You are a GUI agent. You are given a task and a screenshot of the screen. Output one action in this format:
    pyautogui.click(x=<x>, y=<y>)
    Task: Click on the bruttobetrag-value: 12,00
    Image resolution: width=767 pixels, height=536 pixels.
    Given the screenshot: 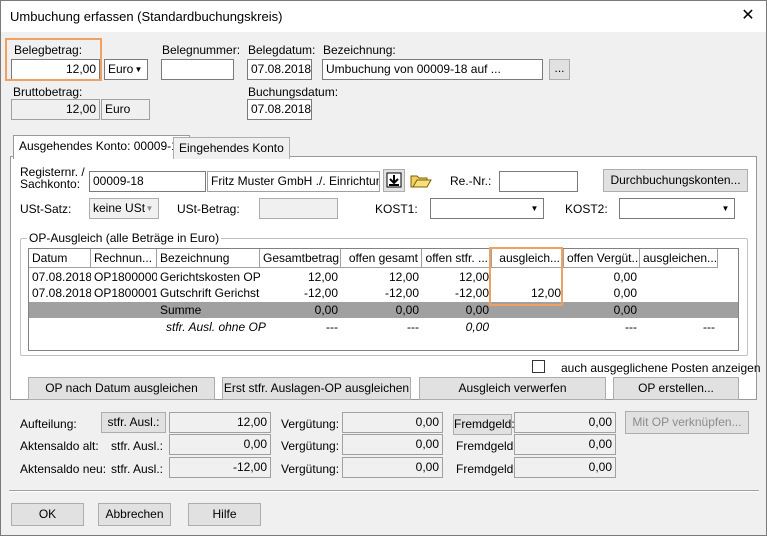 What is the action you would take?
    pyautogui.click(x=55, y=109)
    